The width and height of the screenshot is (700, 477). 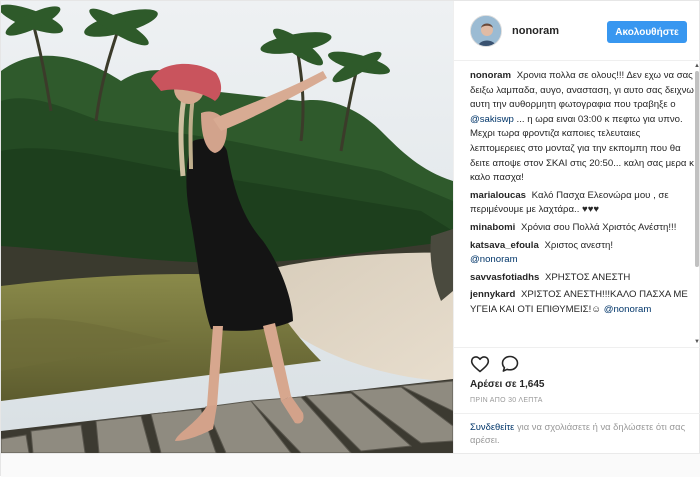 I want to click on comment-text: ΧΡΗΣΤΟΣ ΑΝΕΣΤΗ, so click(x=588, y=277).